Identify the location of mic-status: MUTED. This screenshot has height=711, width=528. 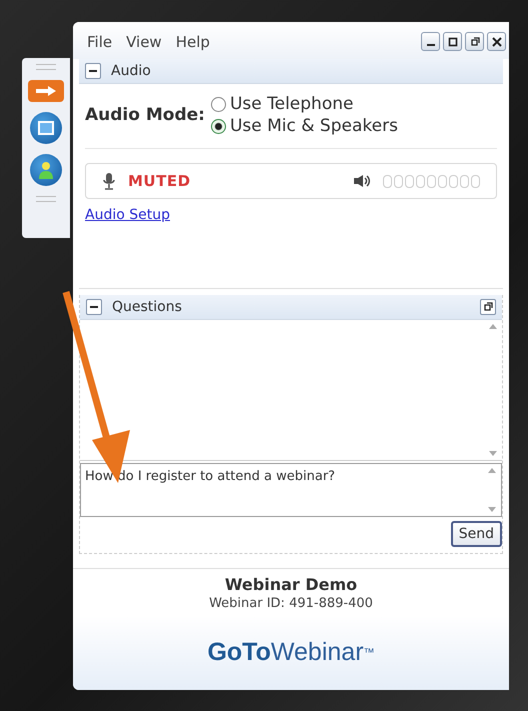
(159, 181).